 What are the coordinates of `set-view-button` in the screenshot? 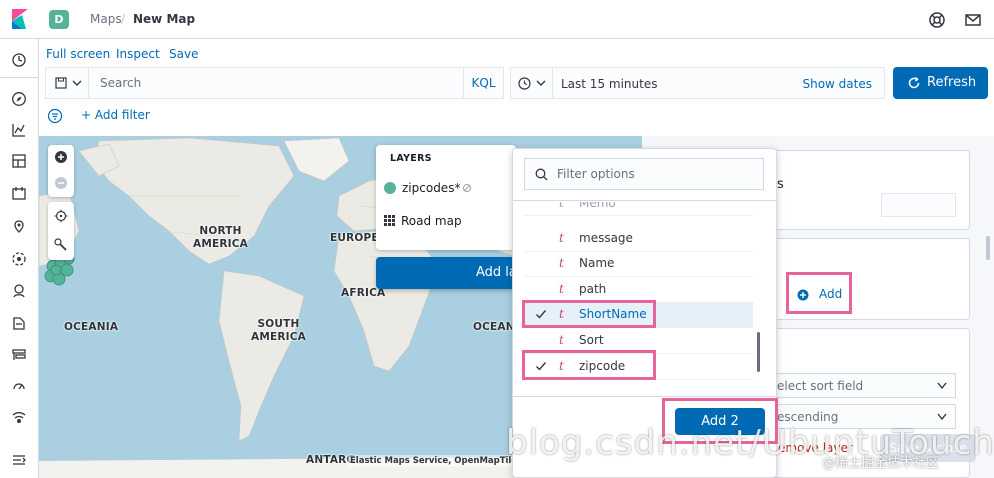 It's located at (61, 216).